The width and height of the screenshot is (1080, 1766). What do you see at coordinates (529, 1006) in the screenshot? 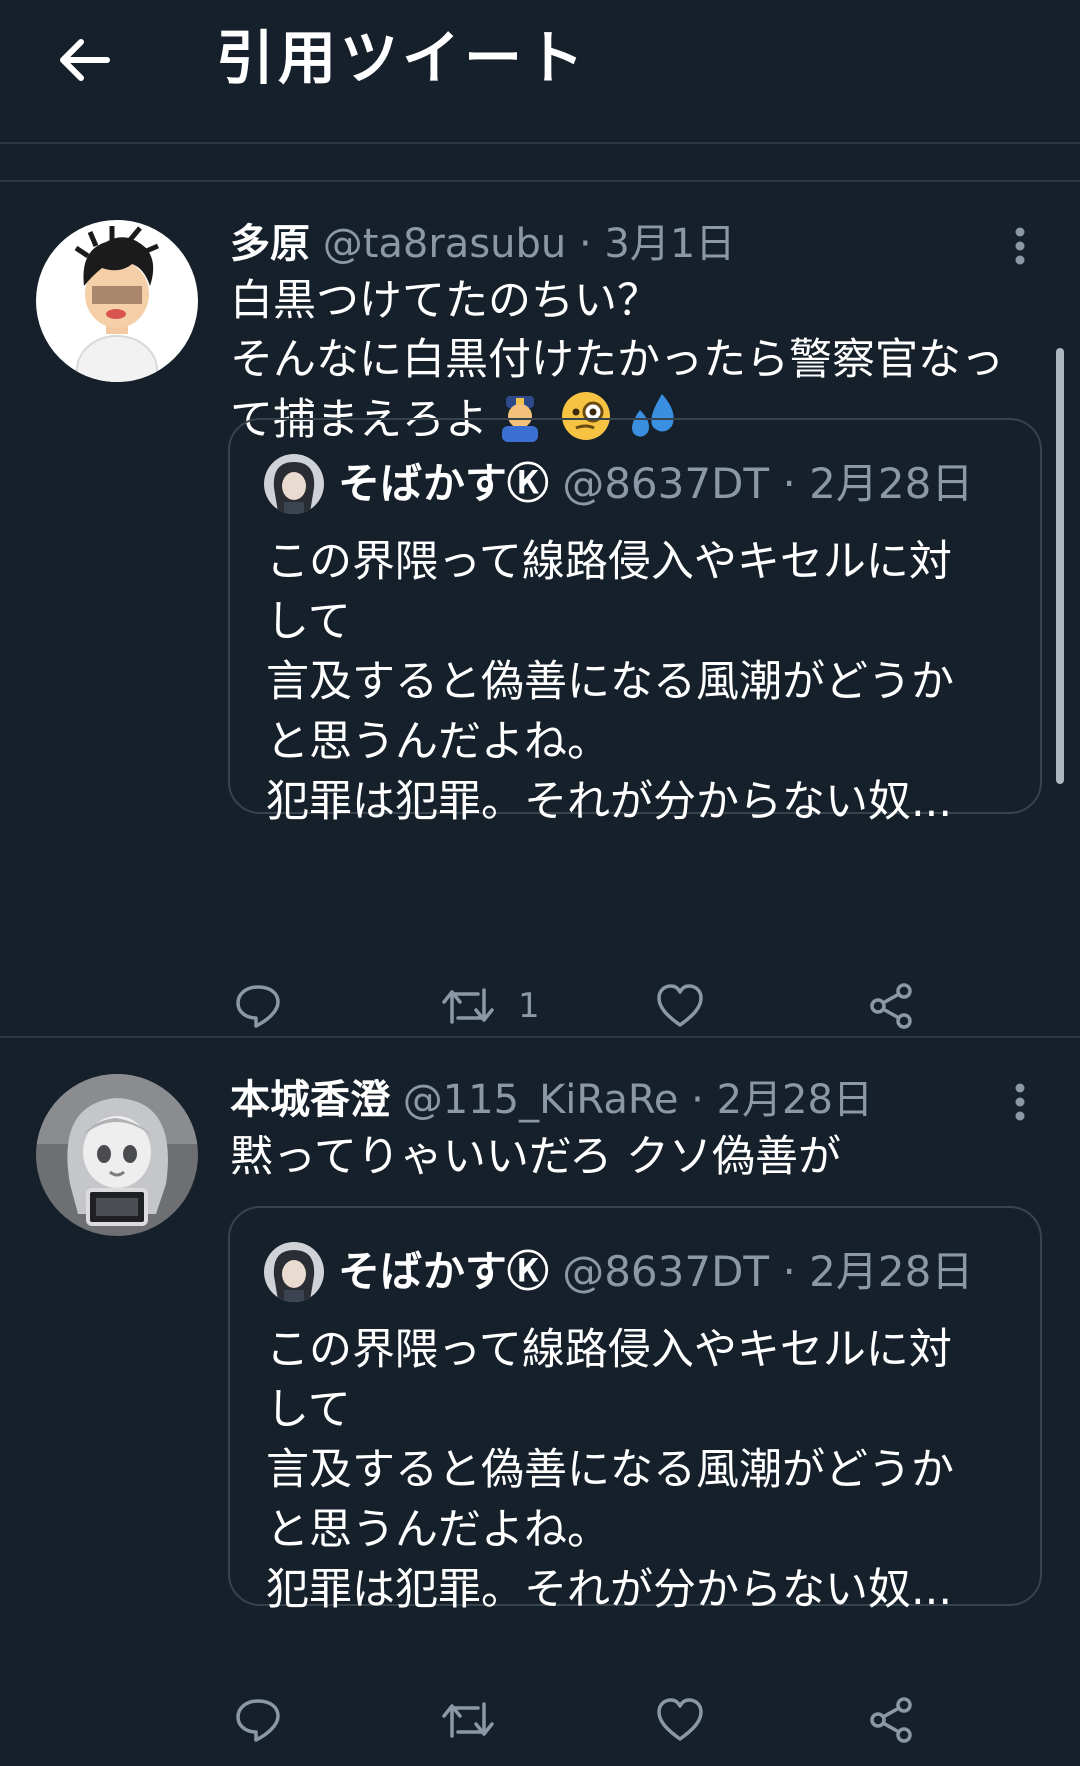
I see `retweet-count: 1` at bounding box center [529, 1006].